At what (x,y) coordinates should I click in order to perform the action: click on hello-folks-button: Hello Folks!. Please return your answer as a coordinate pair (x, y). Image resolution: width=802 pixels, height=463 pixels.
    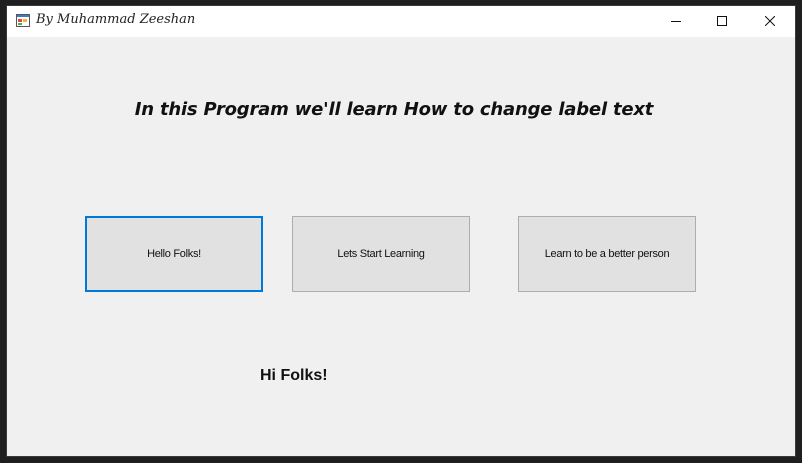
    Looking at the image, I should click on (174, 254).